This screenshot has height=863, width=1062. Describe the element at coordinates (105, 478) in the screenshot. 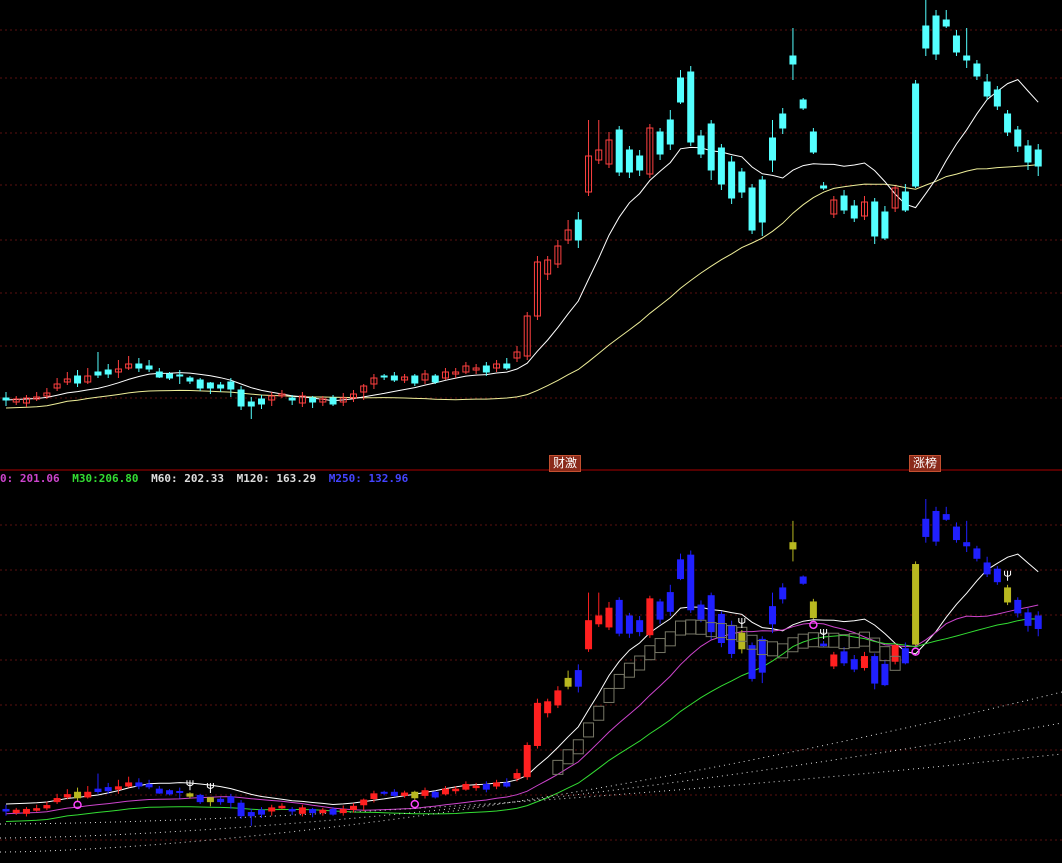

I see `ma-legend-item: M30:206.80` at that location.